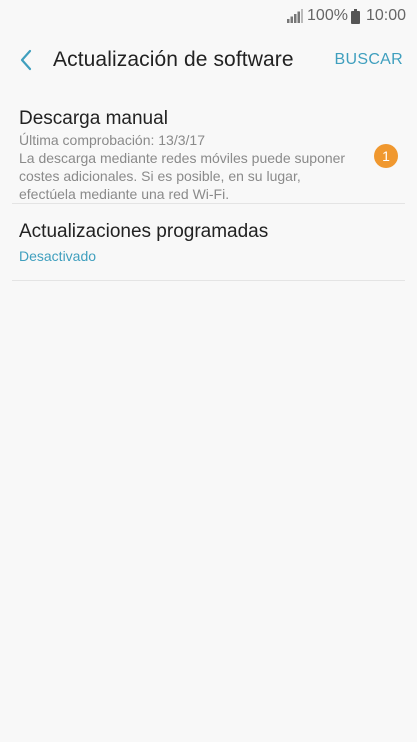  What do you see at coordinates (369, 60) in the screenshot?
I see `search-button: BUSCAR` at bounding box center [369, 60].